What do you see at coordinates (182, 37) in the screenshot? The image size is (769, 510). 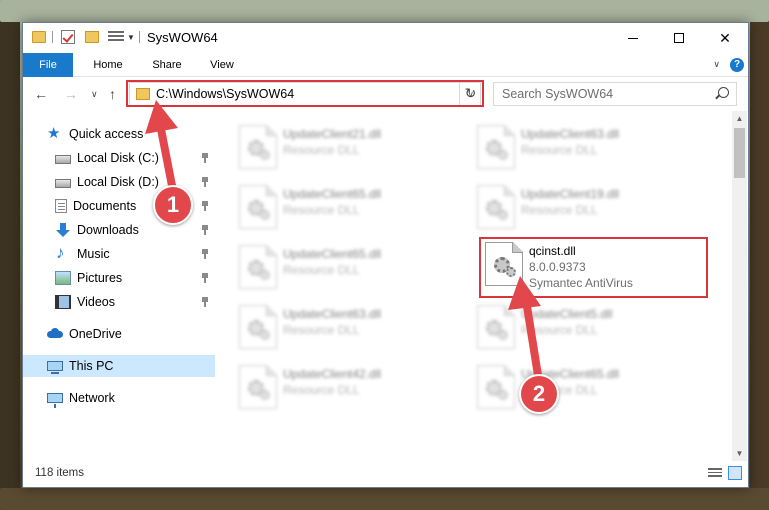 I see `window-title: SysWOW64` at bounding box center [182, 37].